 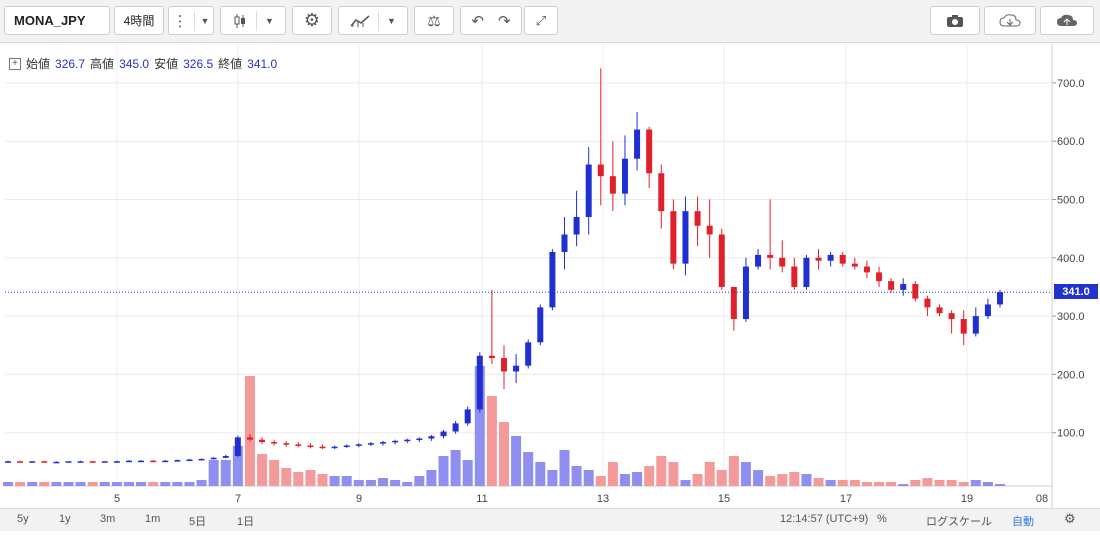 I want to click on gear-icon: ⚙, so click(x=1070, y=519).